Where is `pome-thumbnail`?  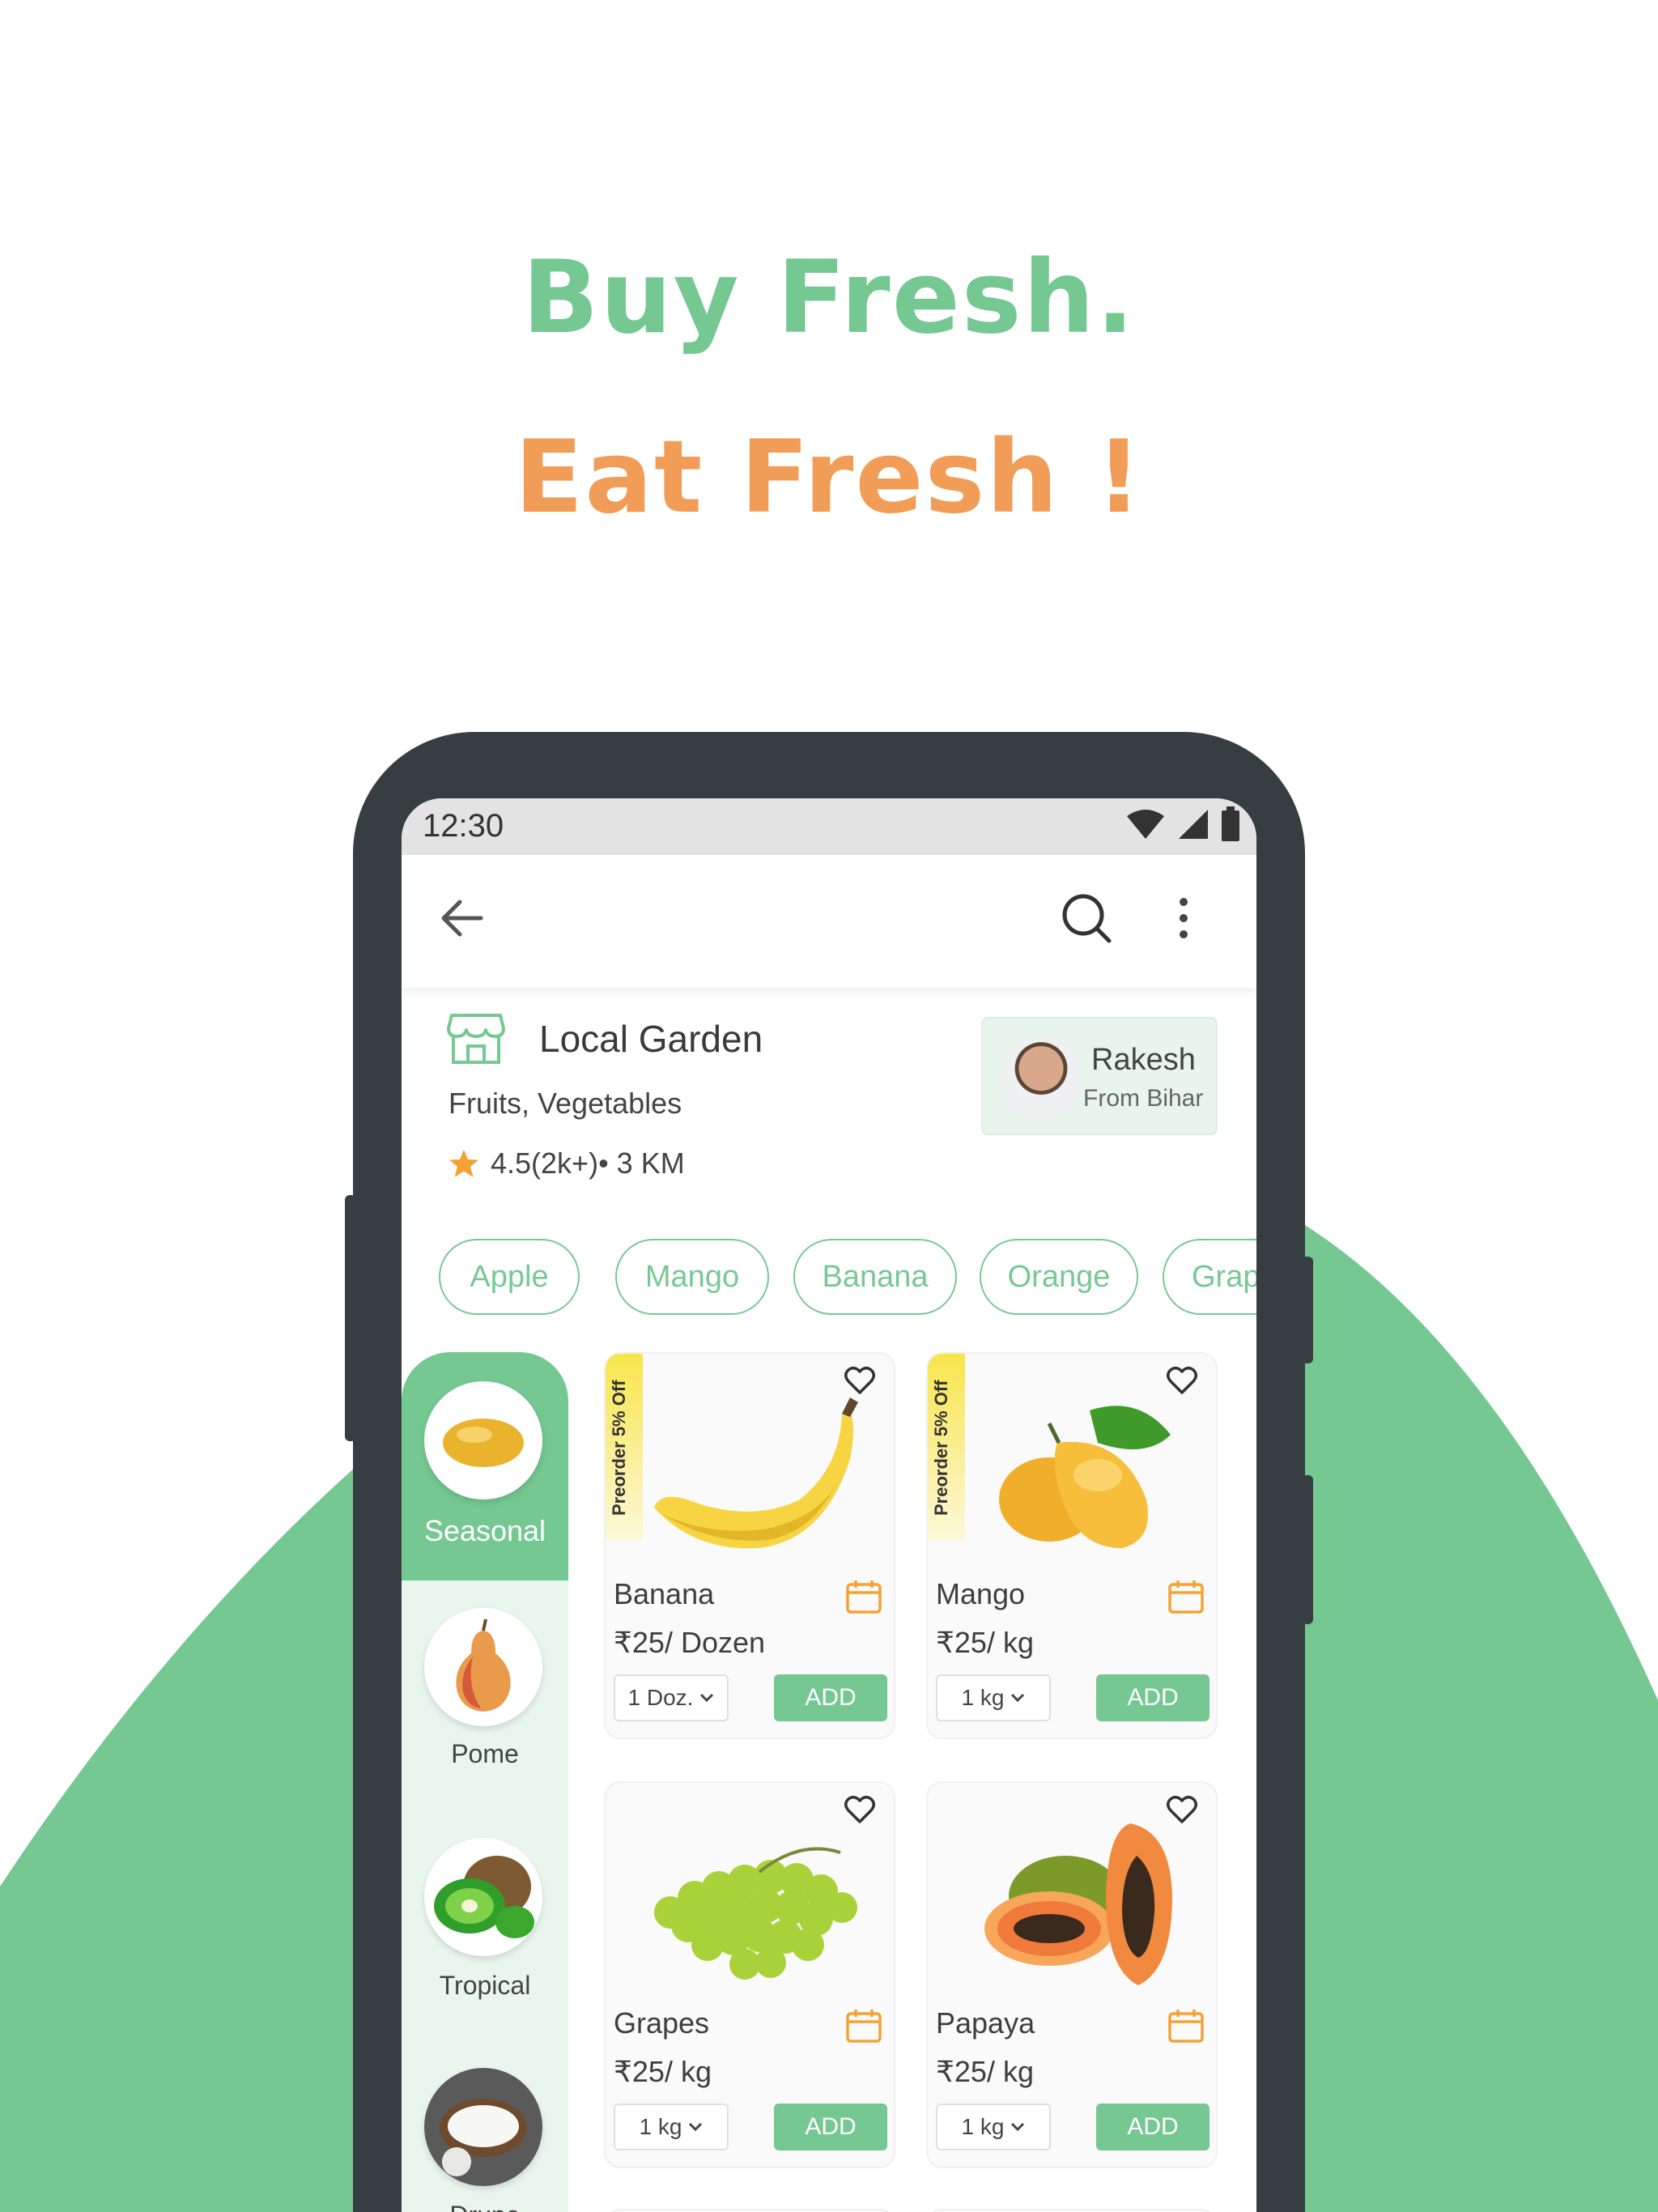 pome-thumbnail is located at coordinates (483, 1667).